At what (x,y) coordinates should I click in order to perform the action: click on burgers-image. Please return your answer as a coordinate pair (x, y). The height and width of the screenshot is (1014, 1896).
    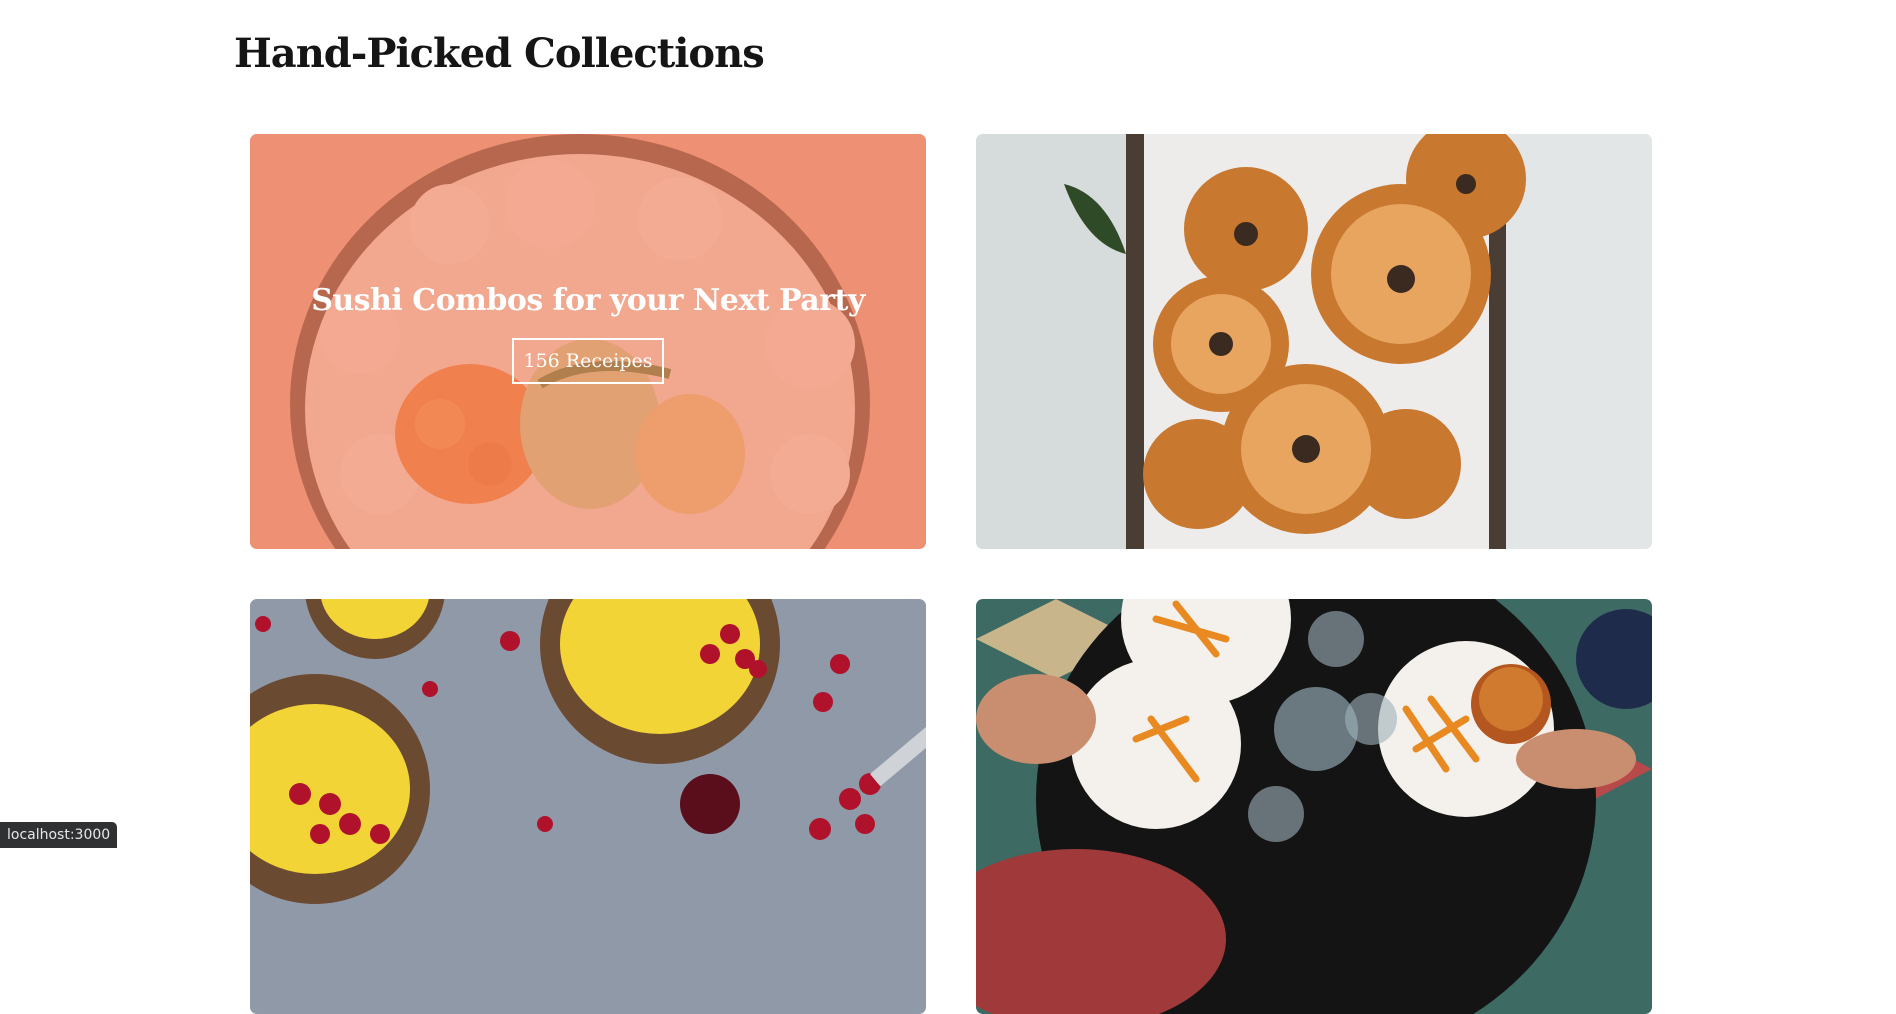
    Looking at the image, I should click on (1314, 806).